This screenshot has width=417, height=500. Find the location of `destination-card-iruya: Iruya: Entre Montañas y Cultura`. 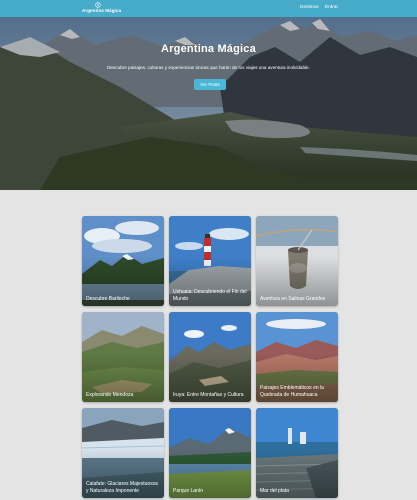

destination-card-iruya: Iruya: Entre Montañas y Cultura is located at coordinates (210, 357).